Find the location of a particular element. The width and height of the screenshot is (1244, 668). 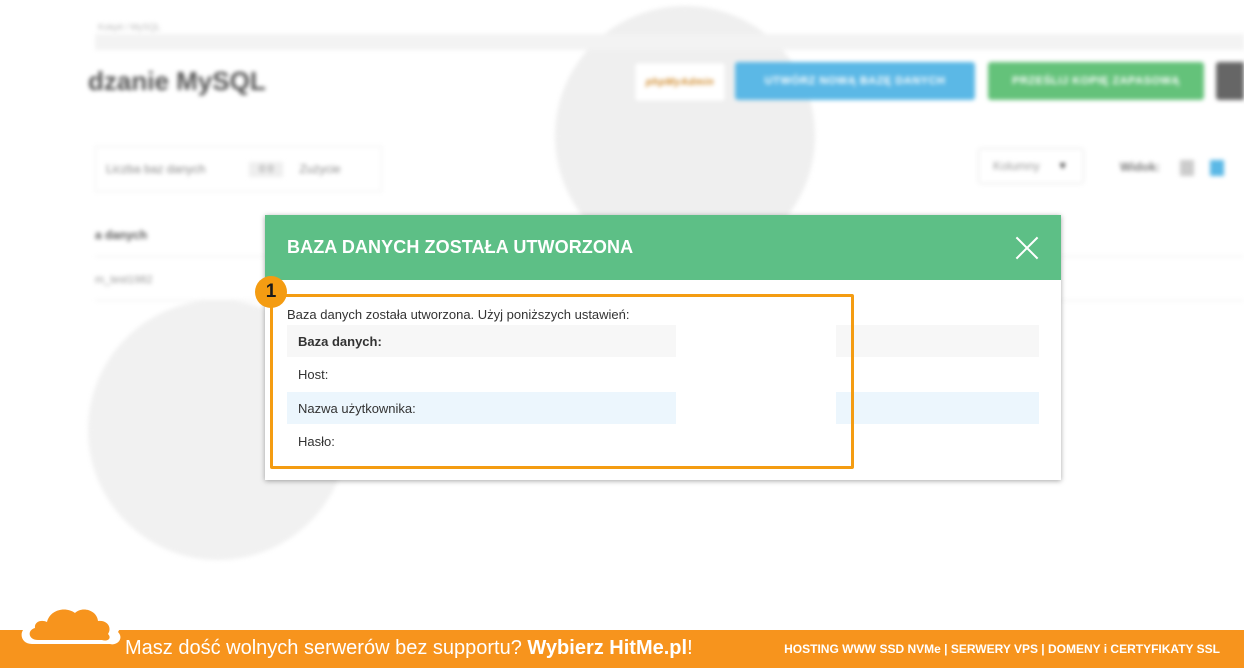

database-name-value is located at coordinates (937, 341).